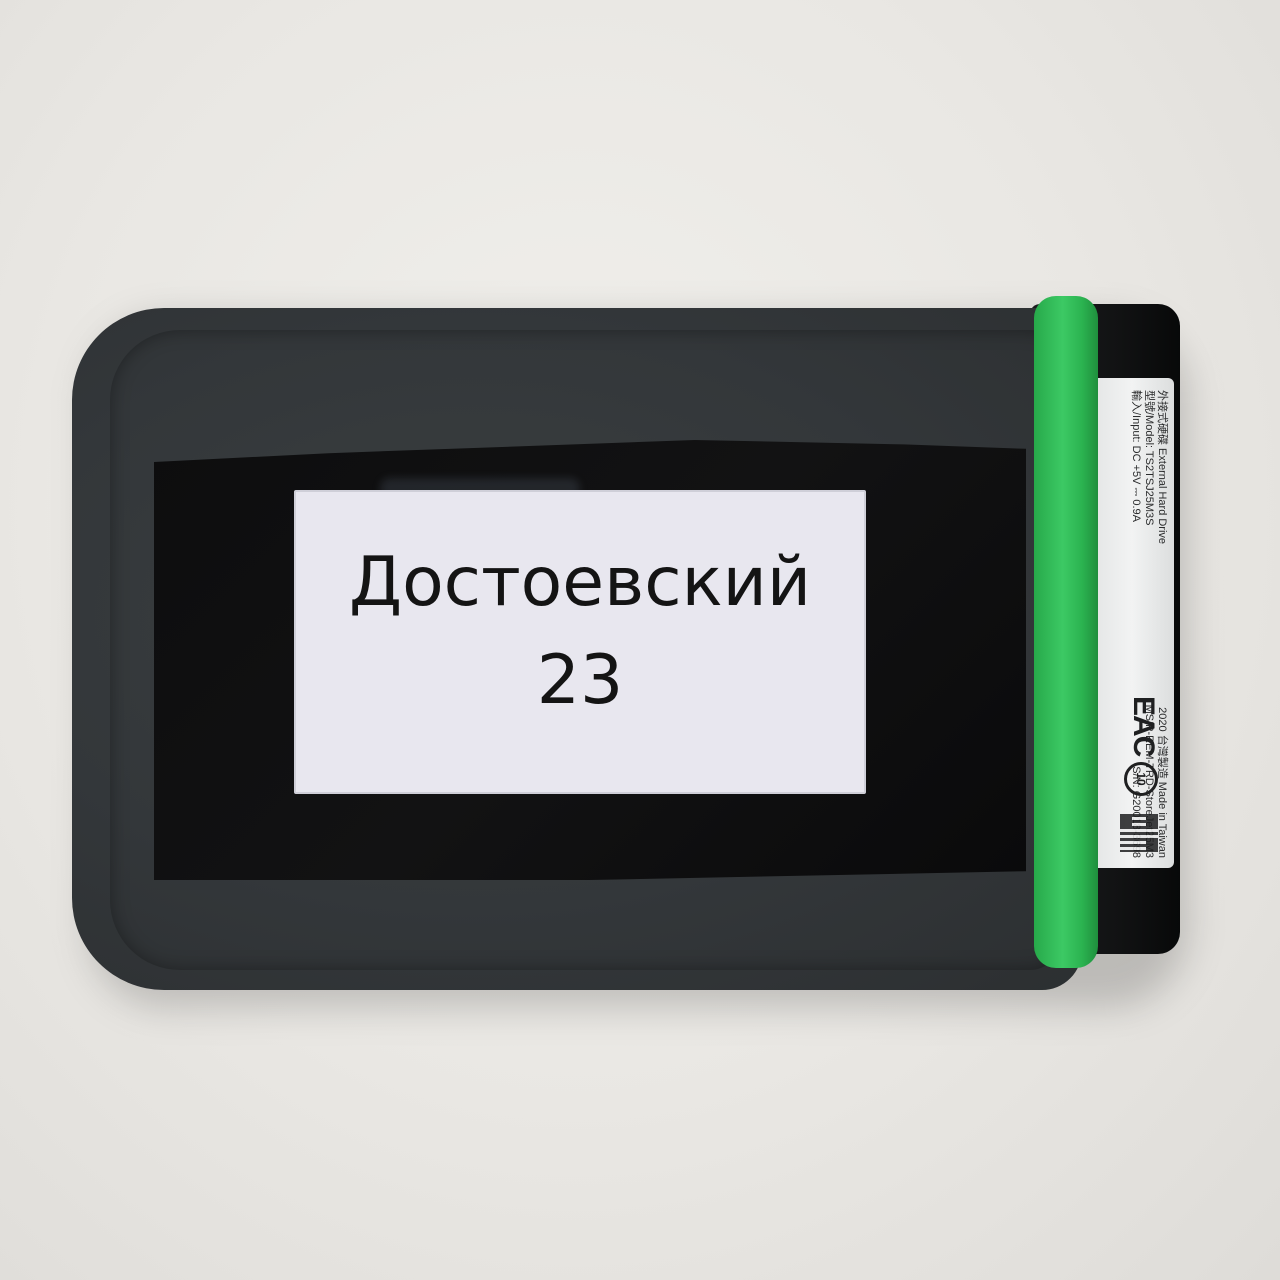  I want to click on sticker-line-2: 23, so click(580, 680).